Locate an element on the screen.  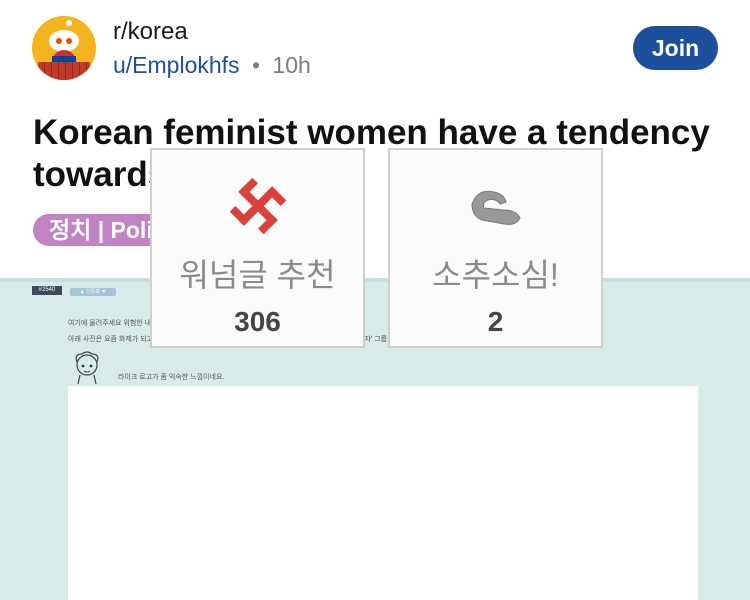
swastika-icon is located at coordinates (257, 206).